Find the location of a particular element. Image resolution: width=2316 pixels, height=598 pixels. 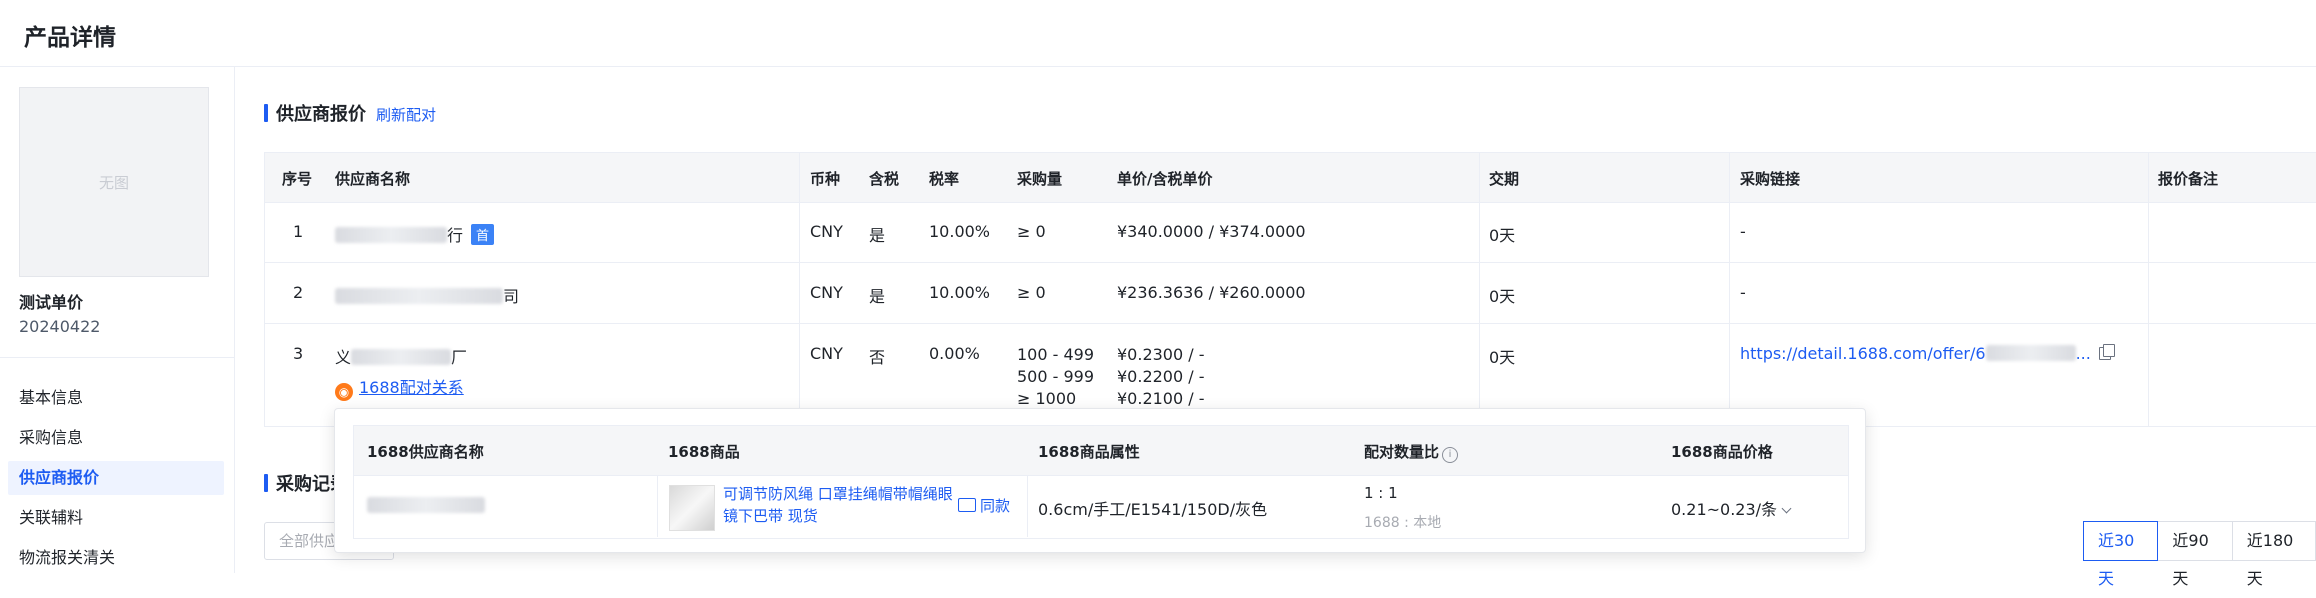

row-index: 2 is located at coordinates (298, 292).